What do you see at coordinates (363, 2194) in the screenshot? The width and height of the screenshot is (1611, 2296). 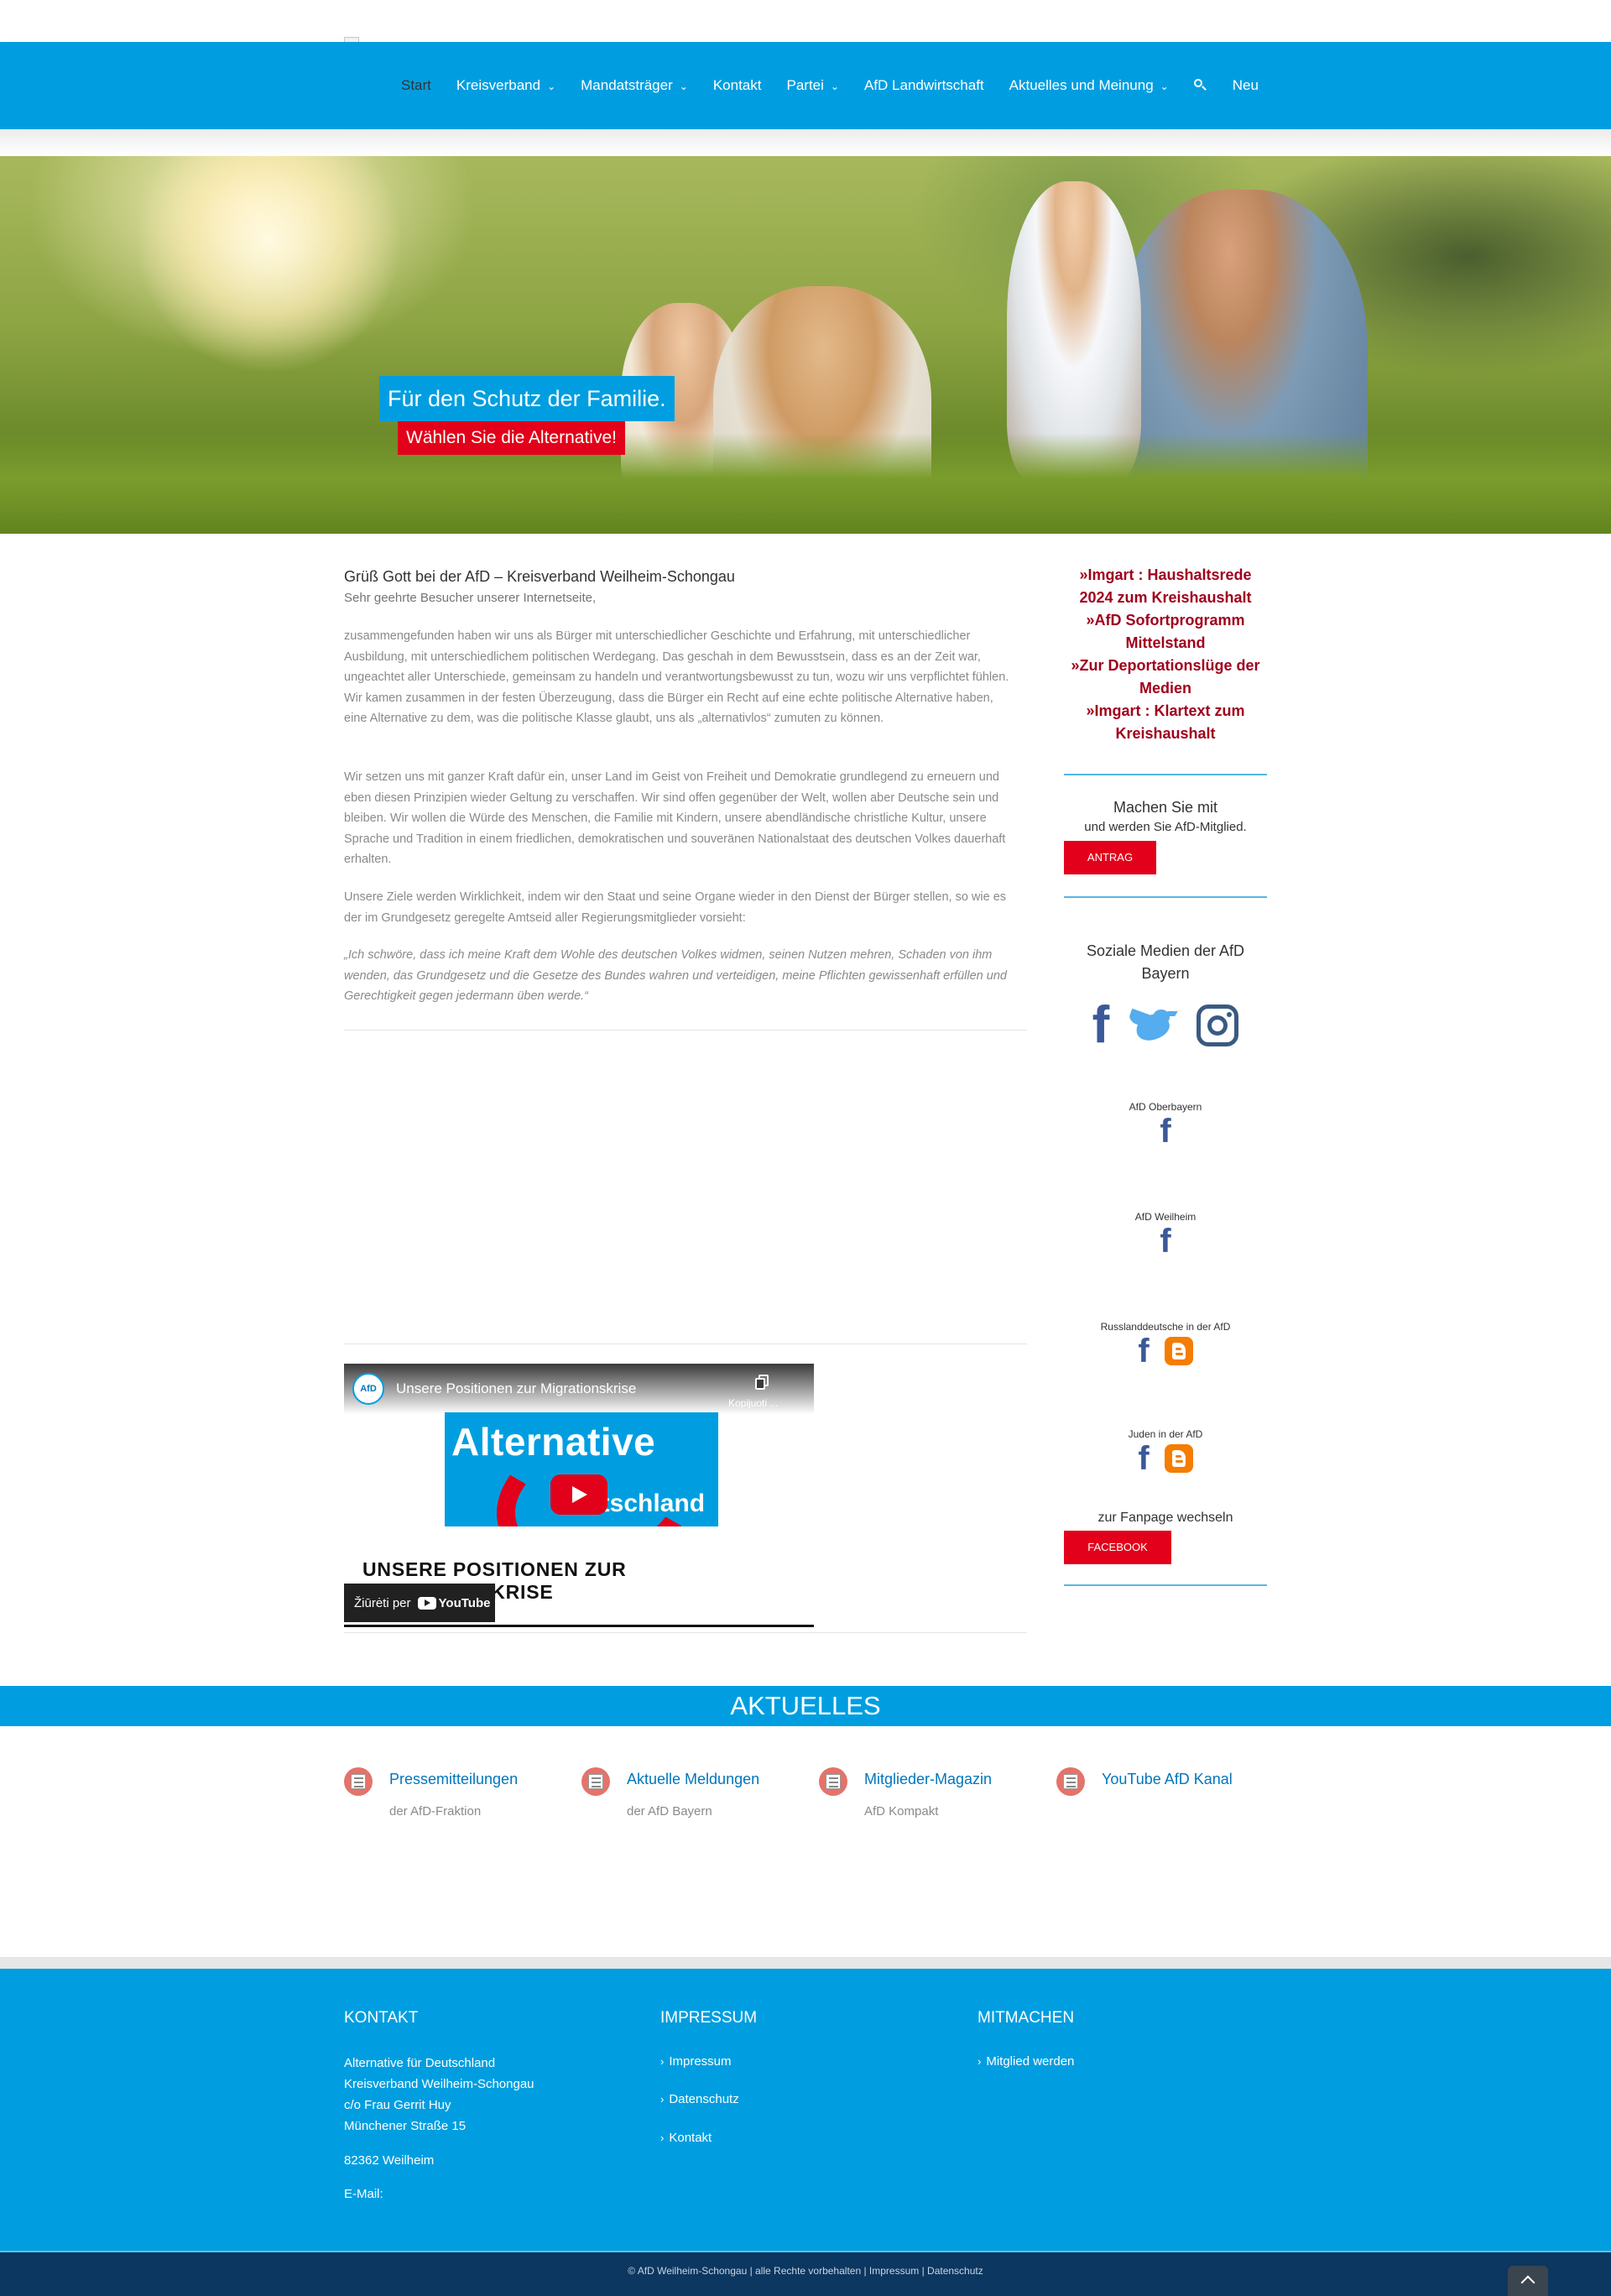 I see `footer-email-label: E-Mail:` at bounding box center [363, 2194].